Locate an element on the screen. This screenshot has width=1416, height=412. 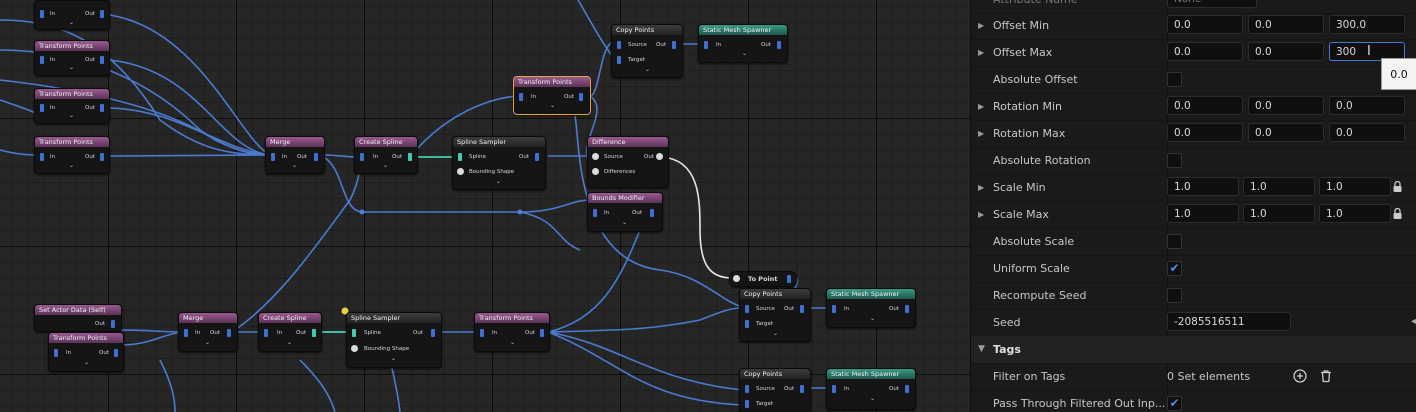
transform-points-node-selected: Transform Points In Out ⌄ is located at coordinates (552, 95).